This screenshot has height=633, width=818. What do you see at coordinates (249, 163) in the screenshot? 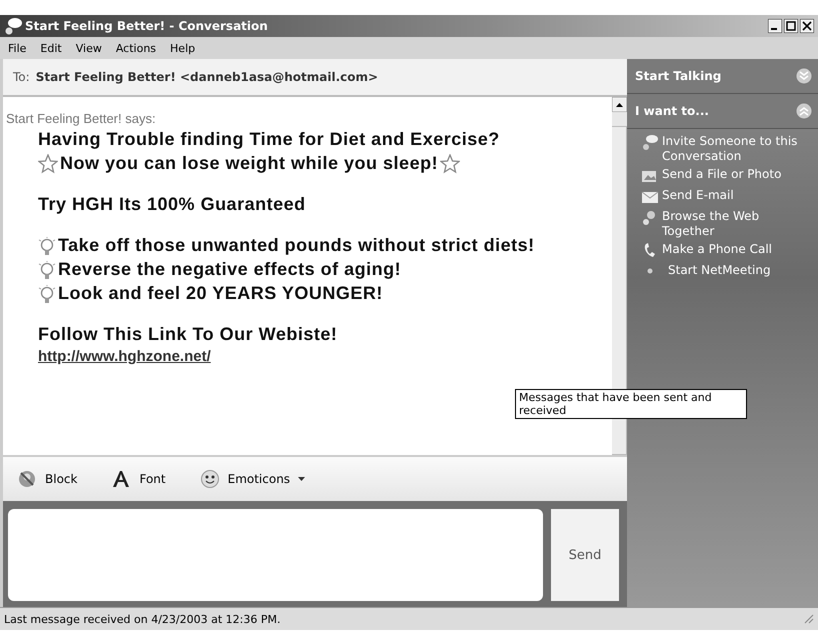
I see `message-text: Now you can lose weight while you sleep!` at bounding box center [249, 163].